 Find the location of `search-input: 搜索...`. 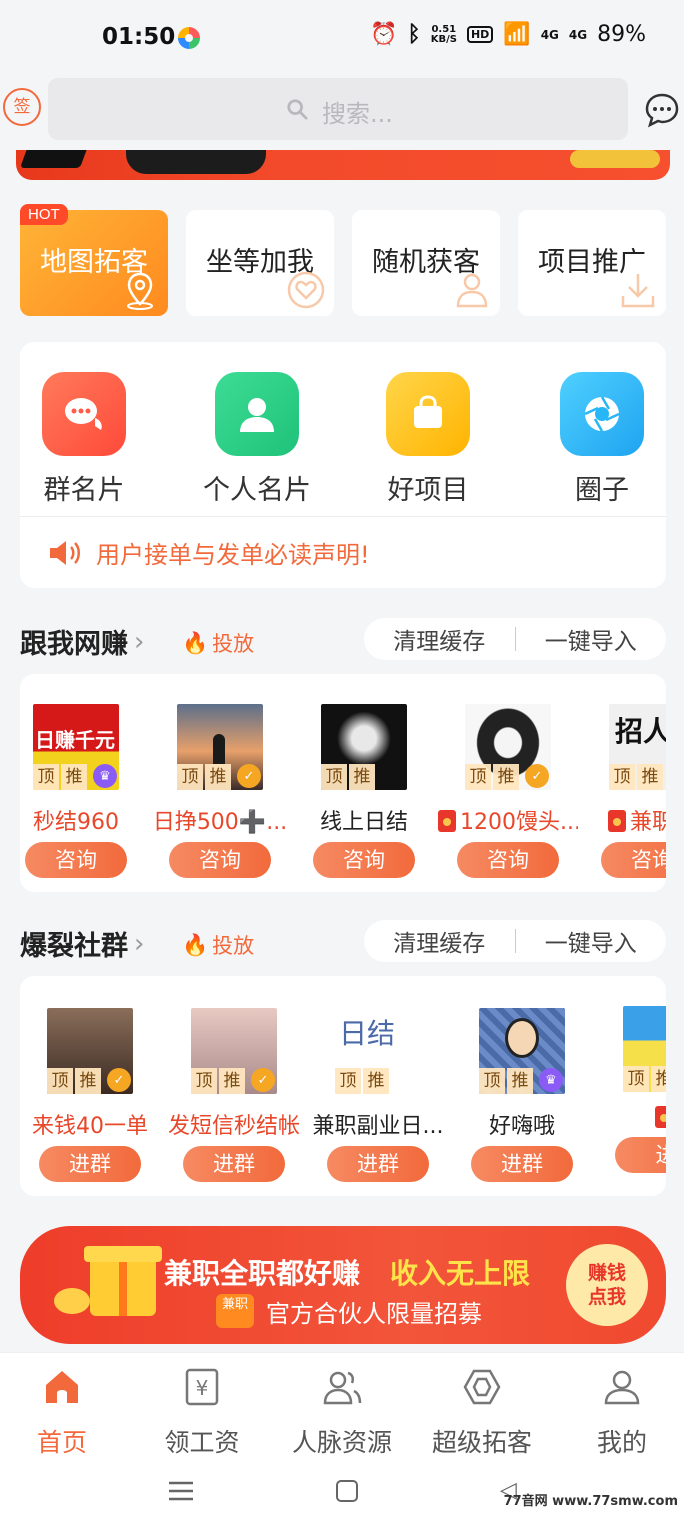

search-input: 搜索... is located at coordinates (338, 109).